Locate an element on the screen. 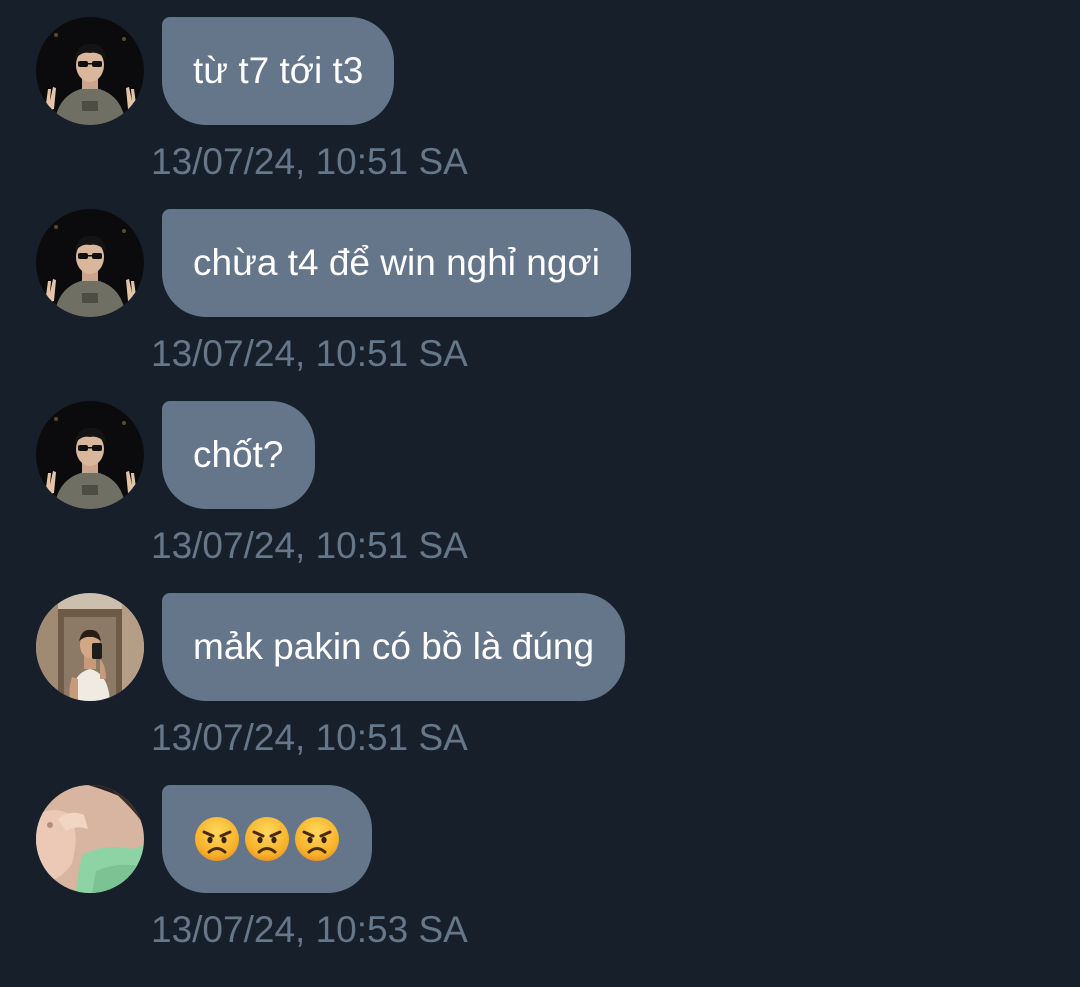  avatar-man-mirror-selfie-icon is located at coordinates (90, 647).